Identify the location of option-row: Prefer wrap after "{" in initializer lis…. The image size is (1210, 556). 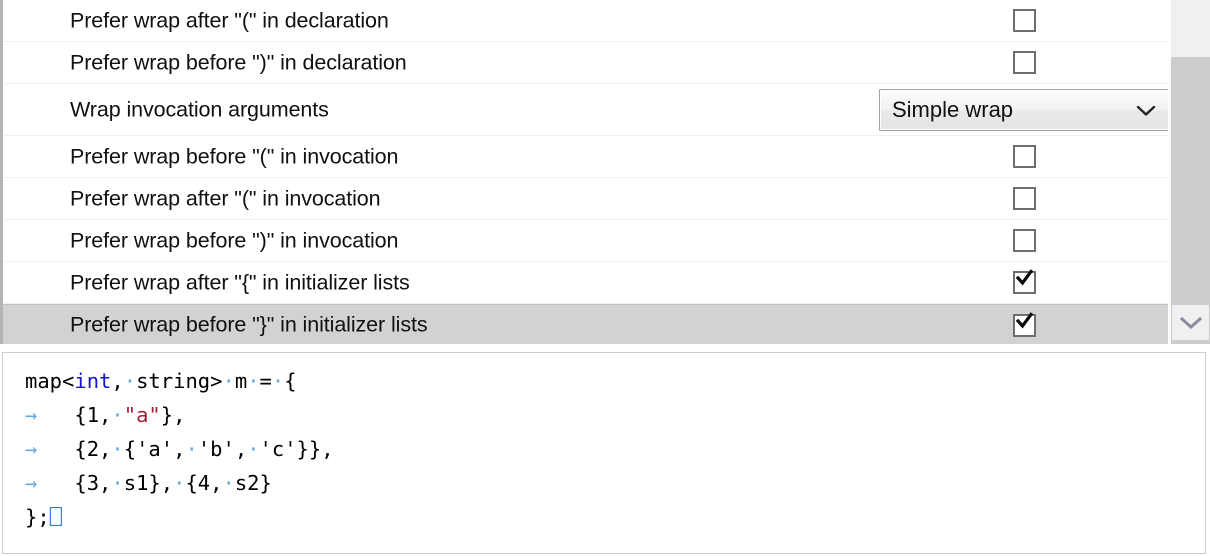
(585, 283).